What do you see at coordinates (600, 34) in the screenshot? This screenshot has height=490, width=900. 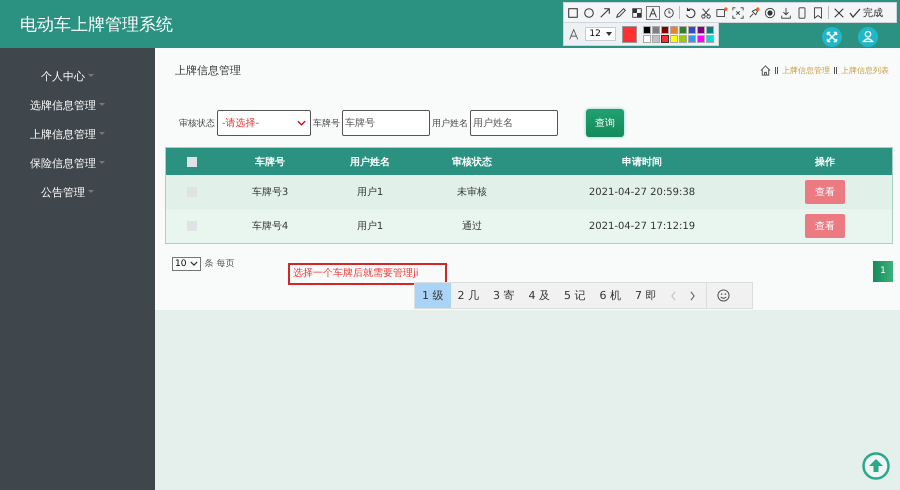 I see `font-size-select: 12` at bounding box center [600, 34].